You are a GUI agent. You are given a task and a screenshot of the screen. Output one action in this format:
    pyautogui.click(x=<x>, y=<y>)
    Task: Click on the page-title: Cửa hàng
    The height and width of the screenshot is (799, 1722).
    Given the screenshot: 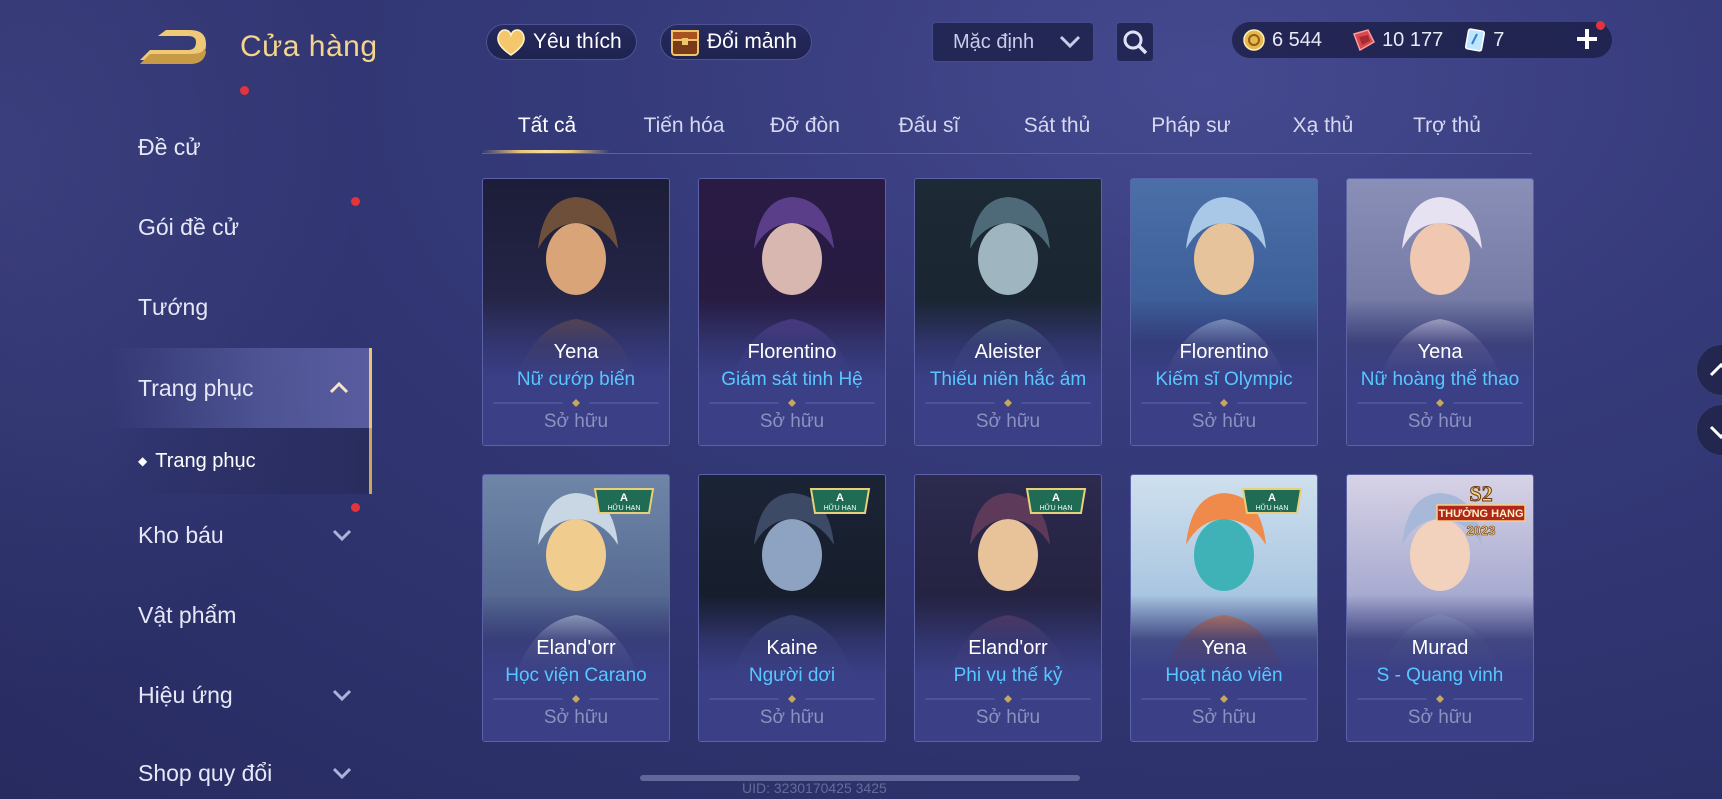 What is the action you would take?
    pyautogui.click(x=309, y=46)
    